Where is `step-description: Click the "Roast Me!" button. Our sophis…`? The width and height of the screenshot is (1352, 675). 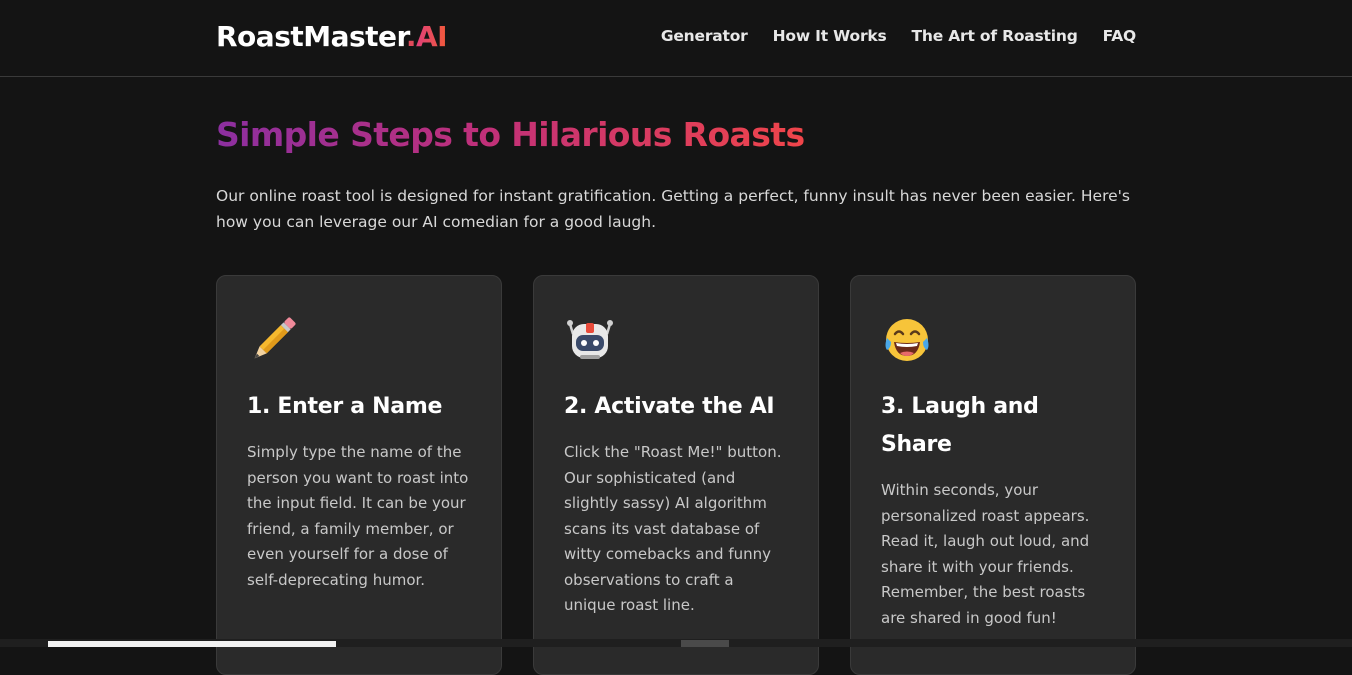 step-description: Click the "Roast Me!" button. Our sophis… is located at coordinates (673, 528).